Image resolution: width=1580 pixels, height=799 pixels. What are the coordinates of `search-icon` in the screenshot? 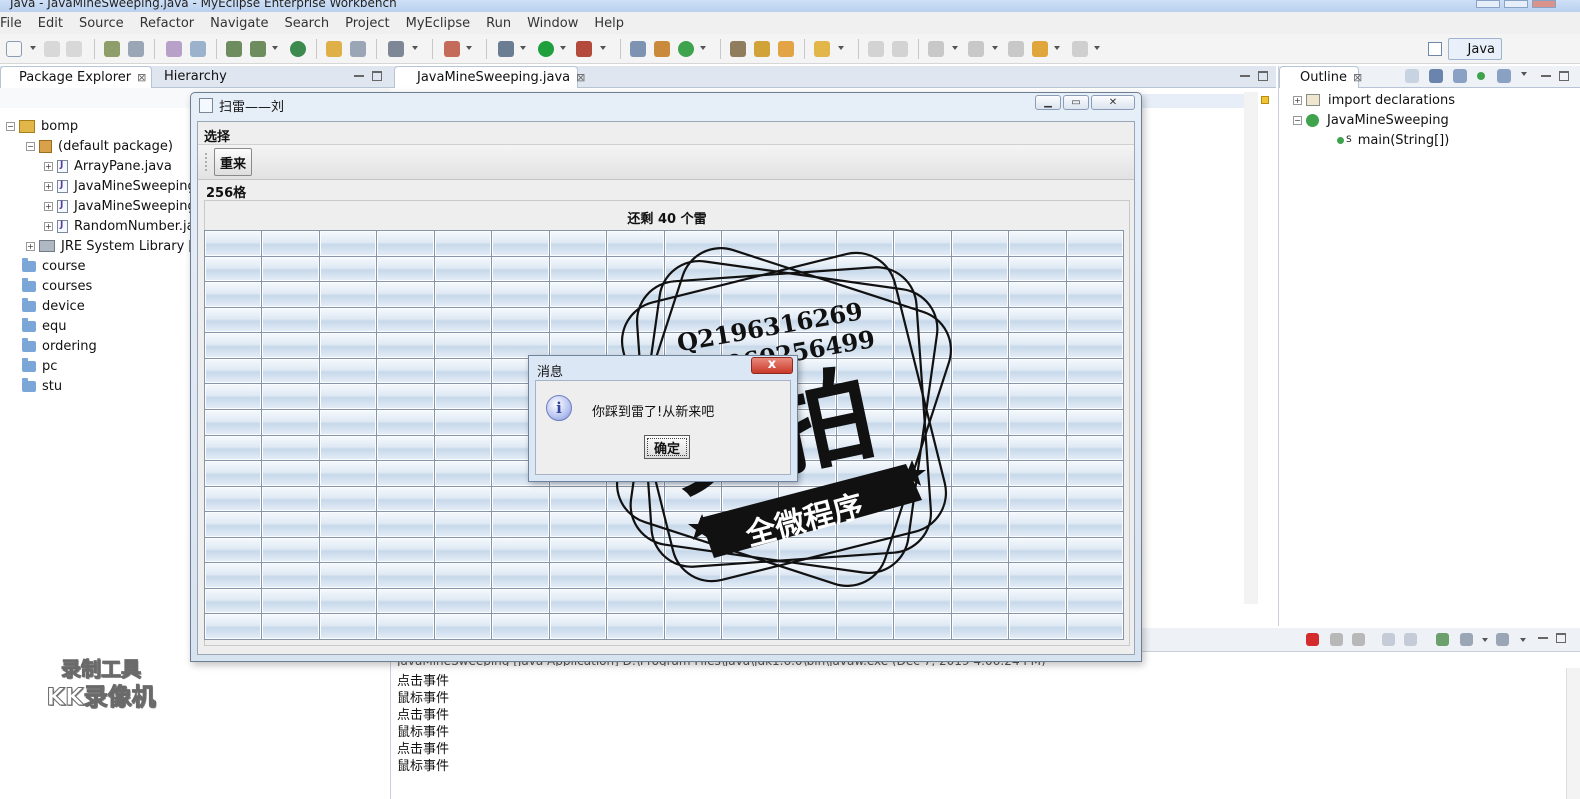 It's located at (762, 49).